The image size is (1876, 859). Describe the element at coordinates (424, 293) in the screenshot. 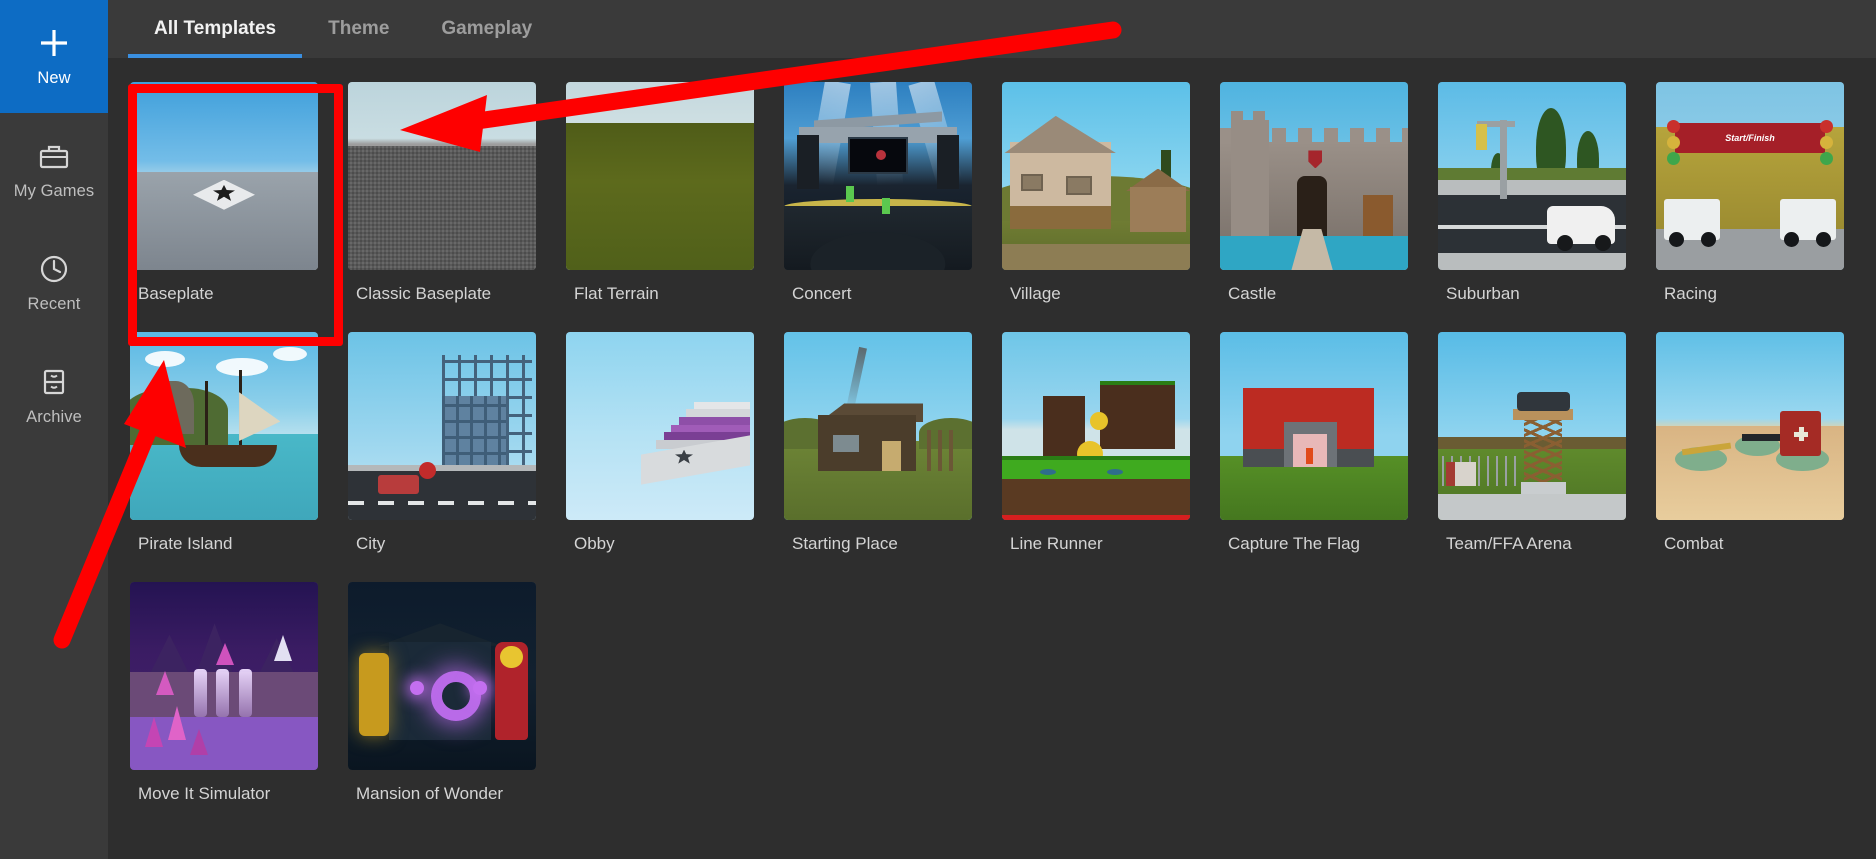

I see `template-label-classic-baseplate: Classic Baseplate` at that location.